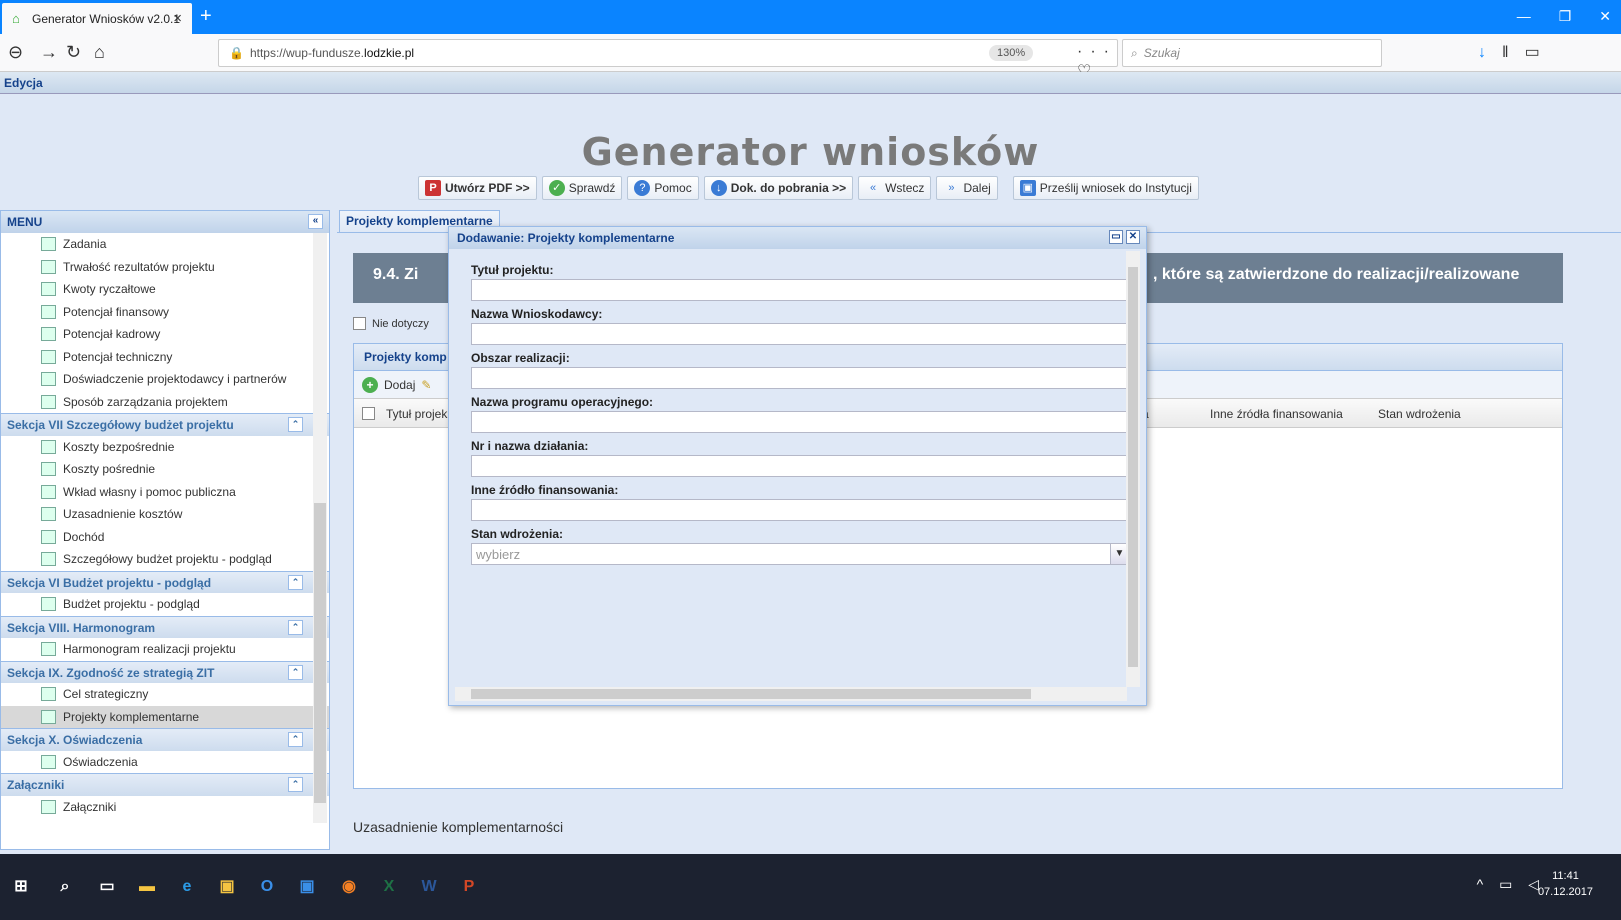 The height and width of the screenshot is (920, 1621). What do you see at coordinates (800, 378) in the screenshot?
I see `area-input` at bounding box center [800, 378].